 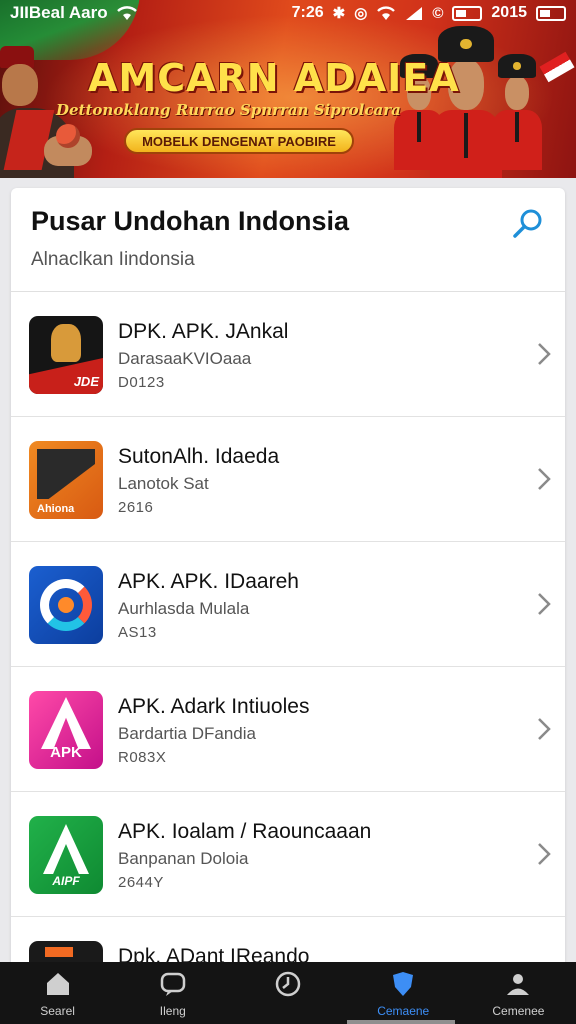 What do you see at coordinates (274, 78) in the screenshot?
I see `banner-title: AMCARN ADAIEA` at bounding box center [274, 78].